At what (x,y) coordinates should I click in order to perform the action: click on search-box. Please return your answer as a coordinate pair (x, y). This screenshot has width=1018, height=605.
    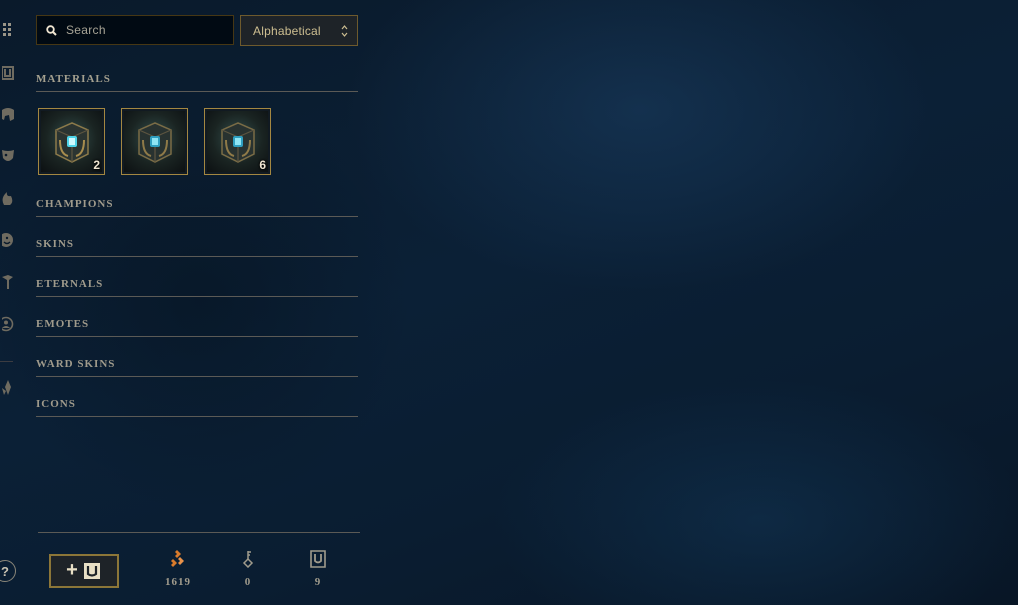
    Looking at the image, I should click on (135, 30).